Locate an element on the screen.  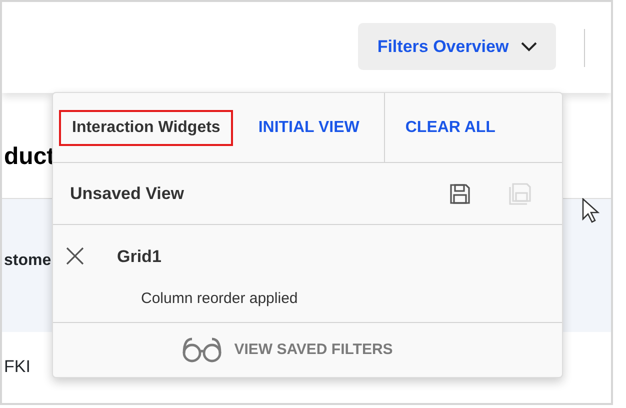
cursor-icon is located at coordinates (591, 211).